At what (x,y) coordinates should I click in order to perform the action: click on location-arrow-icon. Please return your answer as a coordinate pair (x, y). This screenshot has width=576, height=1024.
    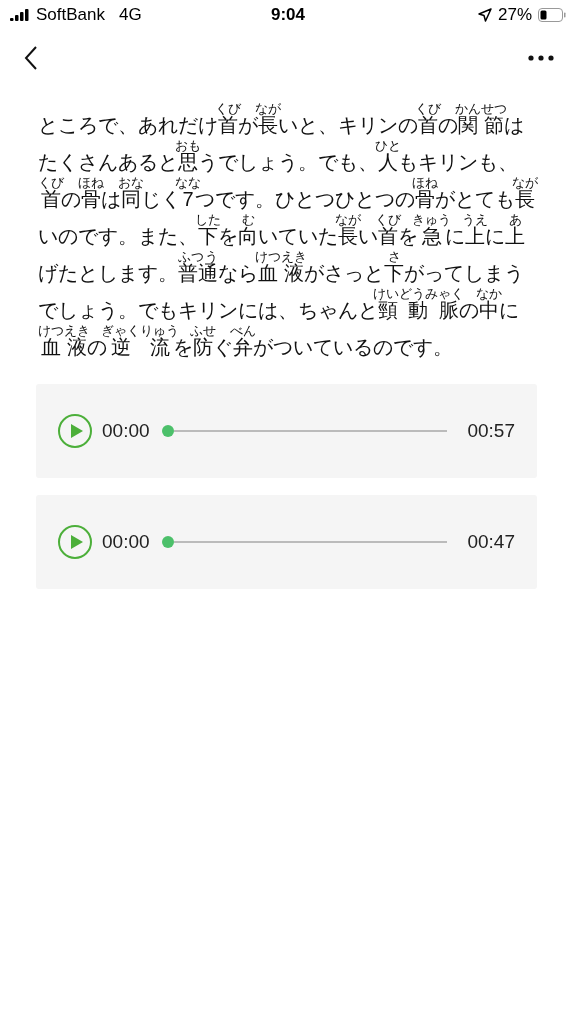
    Looking at the image, I should click on (484, 15).